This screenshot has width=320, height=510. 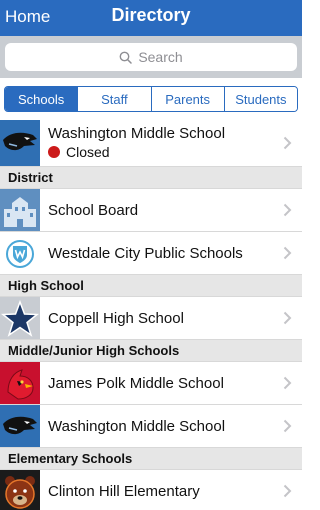 I want to click on section-header-district: District, so click(x=151, y=178).